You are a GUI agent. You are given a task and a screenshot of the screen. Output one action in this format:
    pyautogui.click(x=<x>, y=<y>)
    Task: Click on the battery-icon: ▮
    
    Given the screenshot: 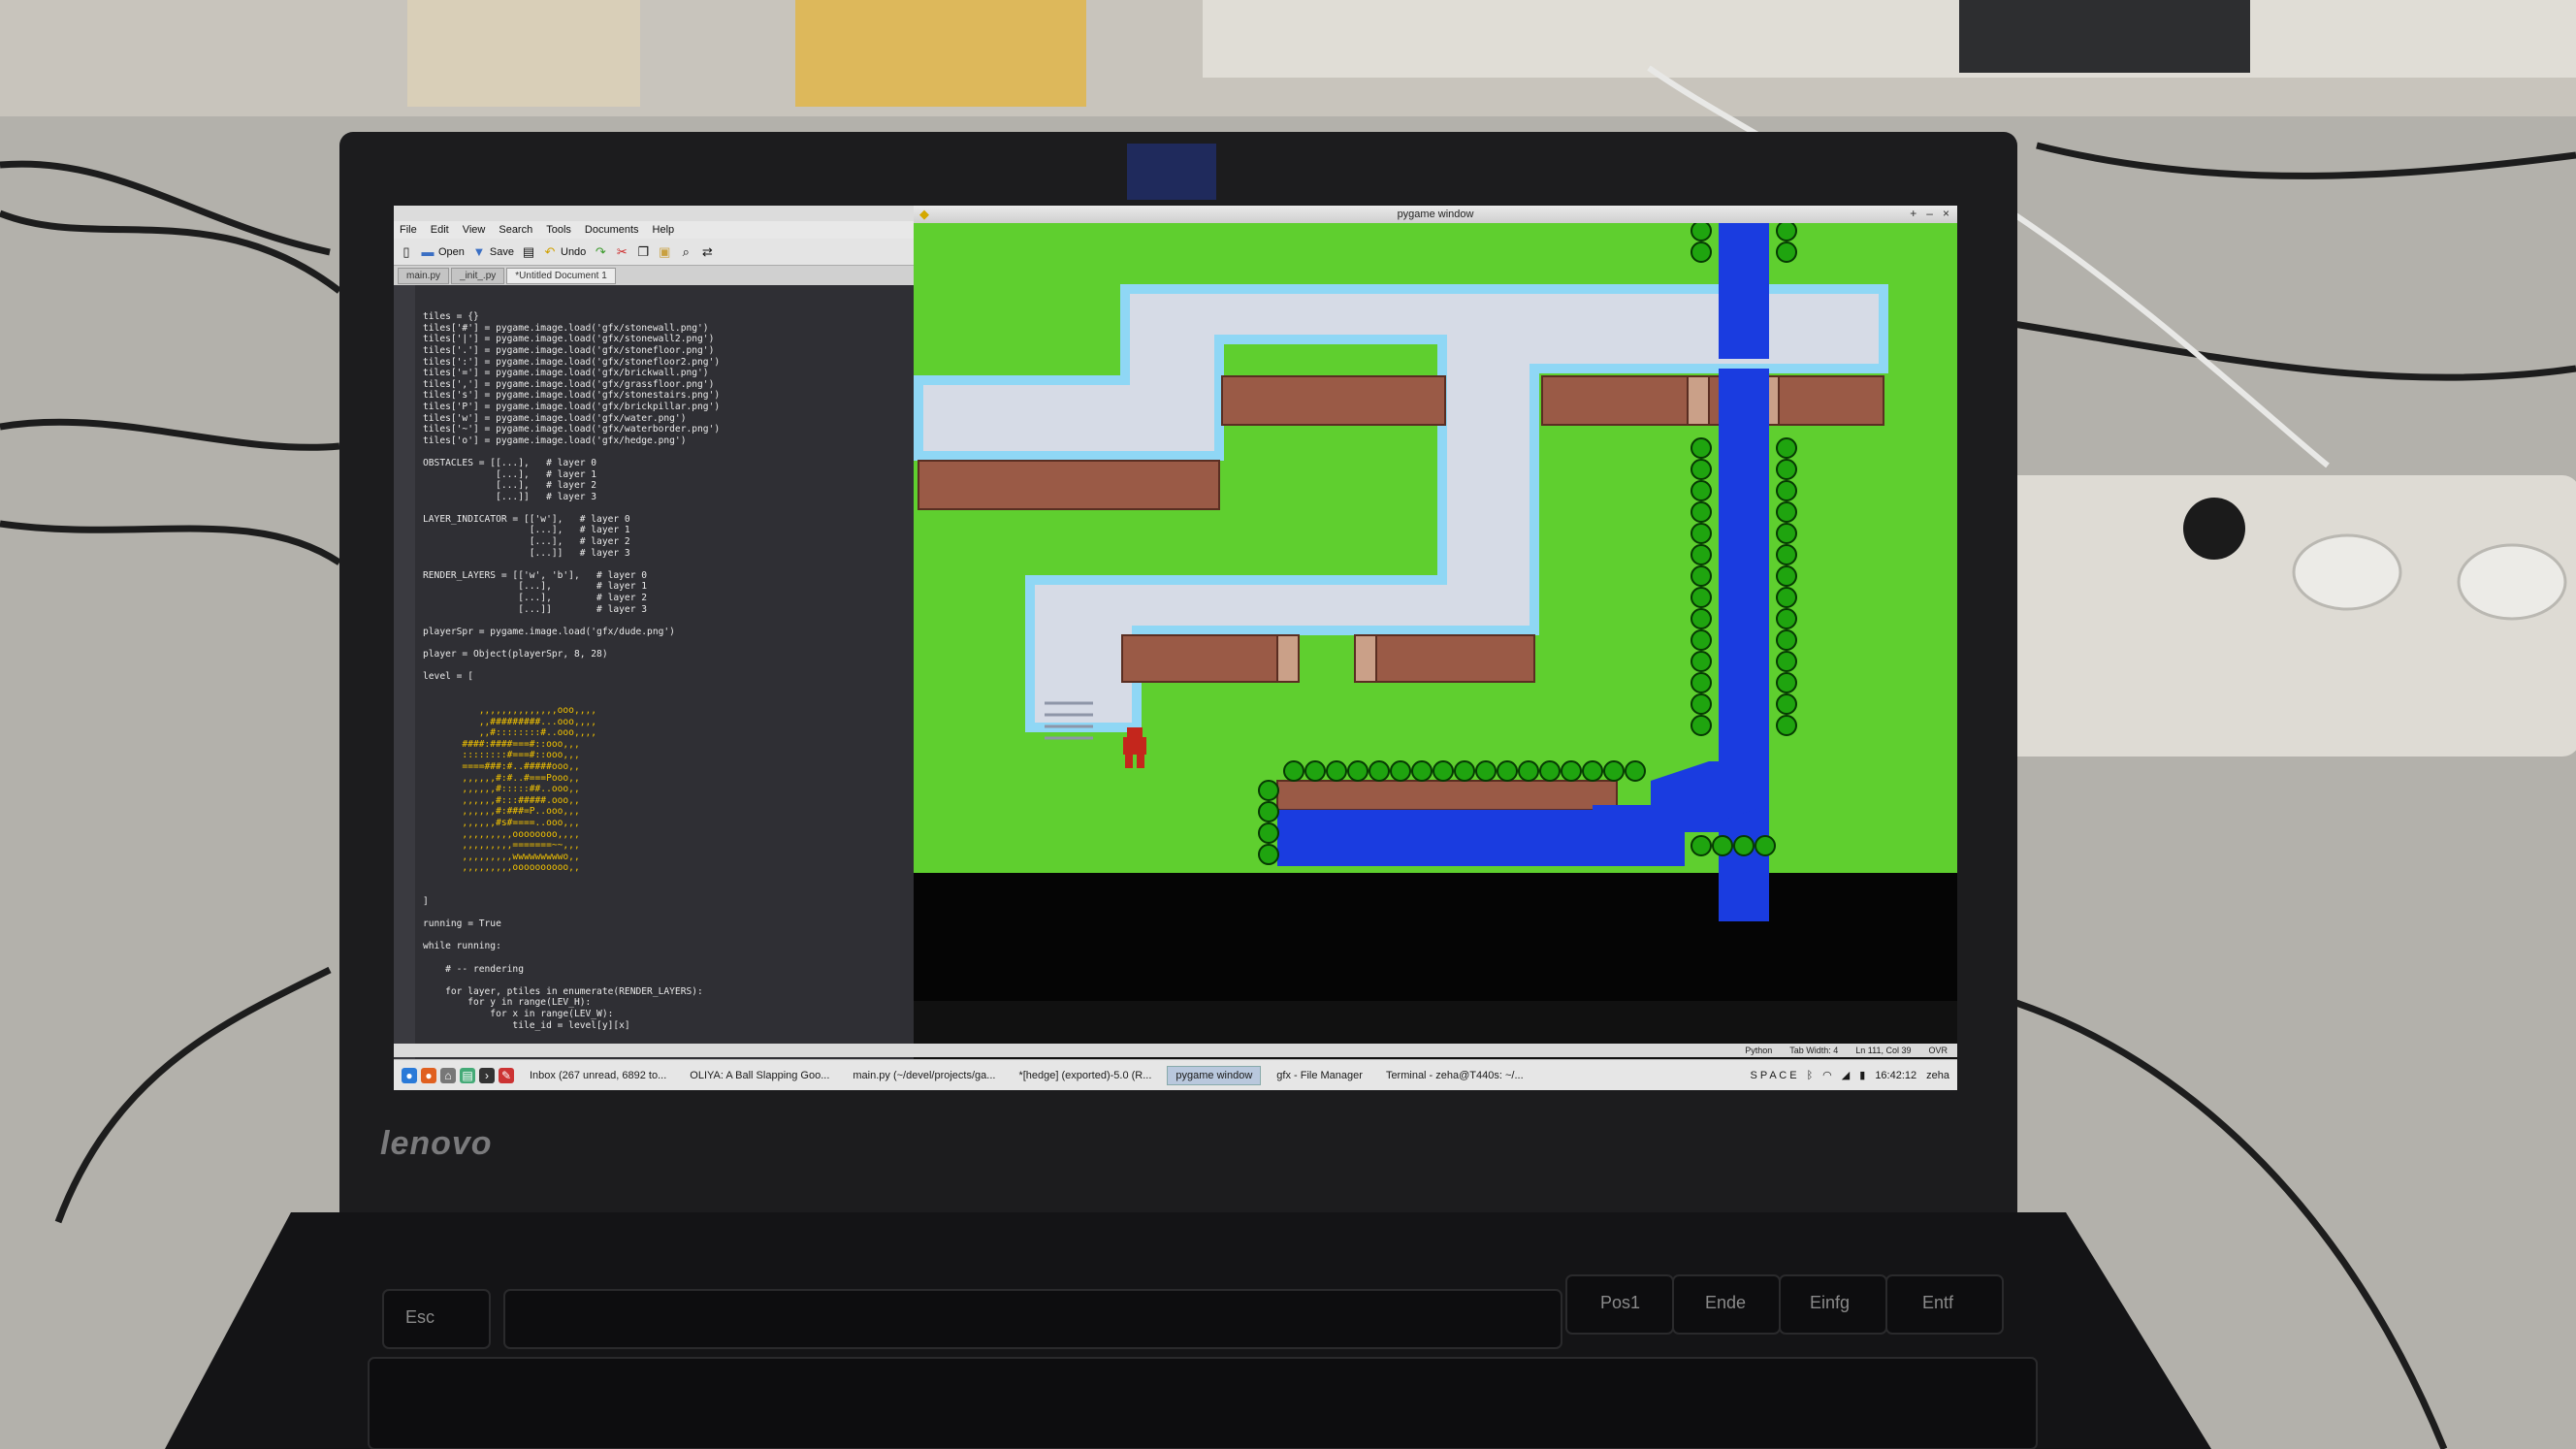 What is the action you would take?
    pyautogui.click(x=1862, y=1075)
    